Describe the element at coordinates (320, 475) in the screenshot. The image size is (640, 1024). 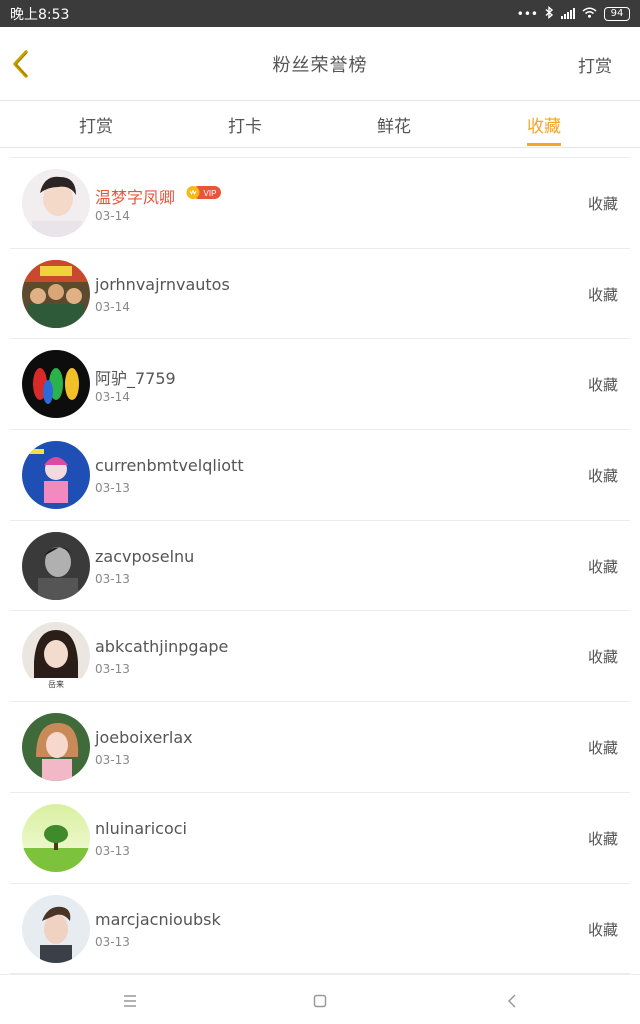
I see `list-item: currenbmtvelqliott 03-13 收藏` at that location.